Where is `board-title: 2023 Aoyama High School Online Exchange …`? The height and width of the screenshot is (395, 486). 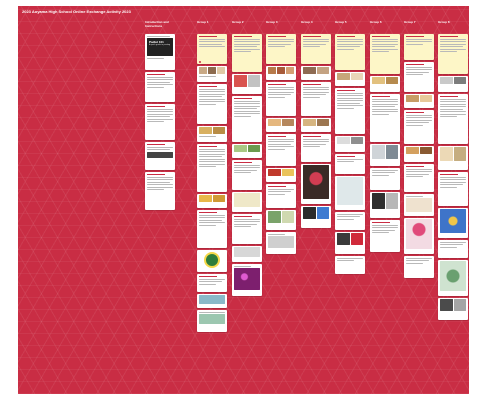 board-title: 2023 Aoyama High School Online Exchange … is located at coordinates (76, 11).